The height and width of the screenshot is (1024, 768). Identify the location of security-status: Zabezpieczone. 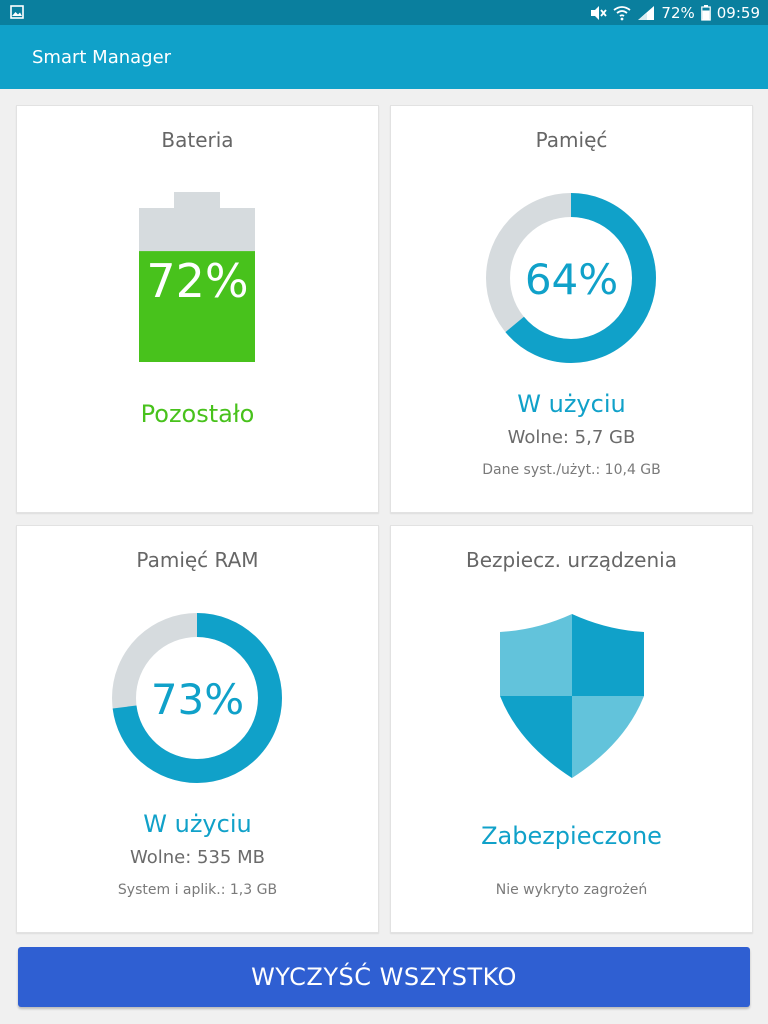
(571, 836).